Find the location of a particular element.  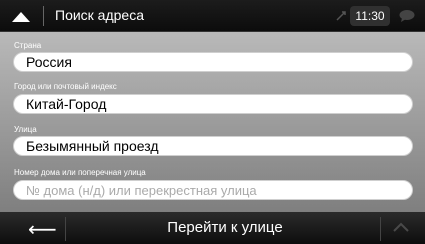

gps-icon is located at coordinates (341, 16).